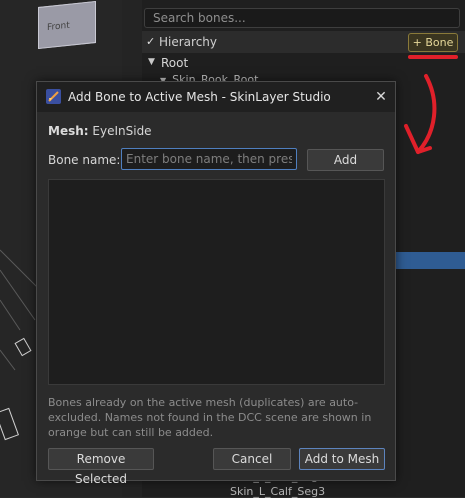 The height and width of the screenshot is (498, 465). What do you see at coordinates (345, 160) in the screenshot?
I see `add-button: Add` at bounding box center [345, 160].